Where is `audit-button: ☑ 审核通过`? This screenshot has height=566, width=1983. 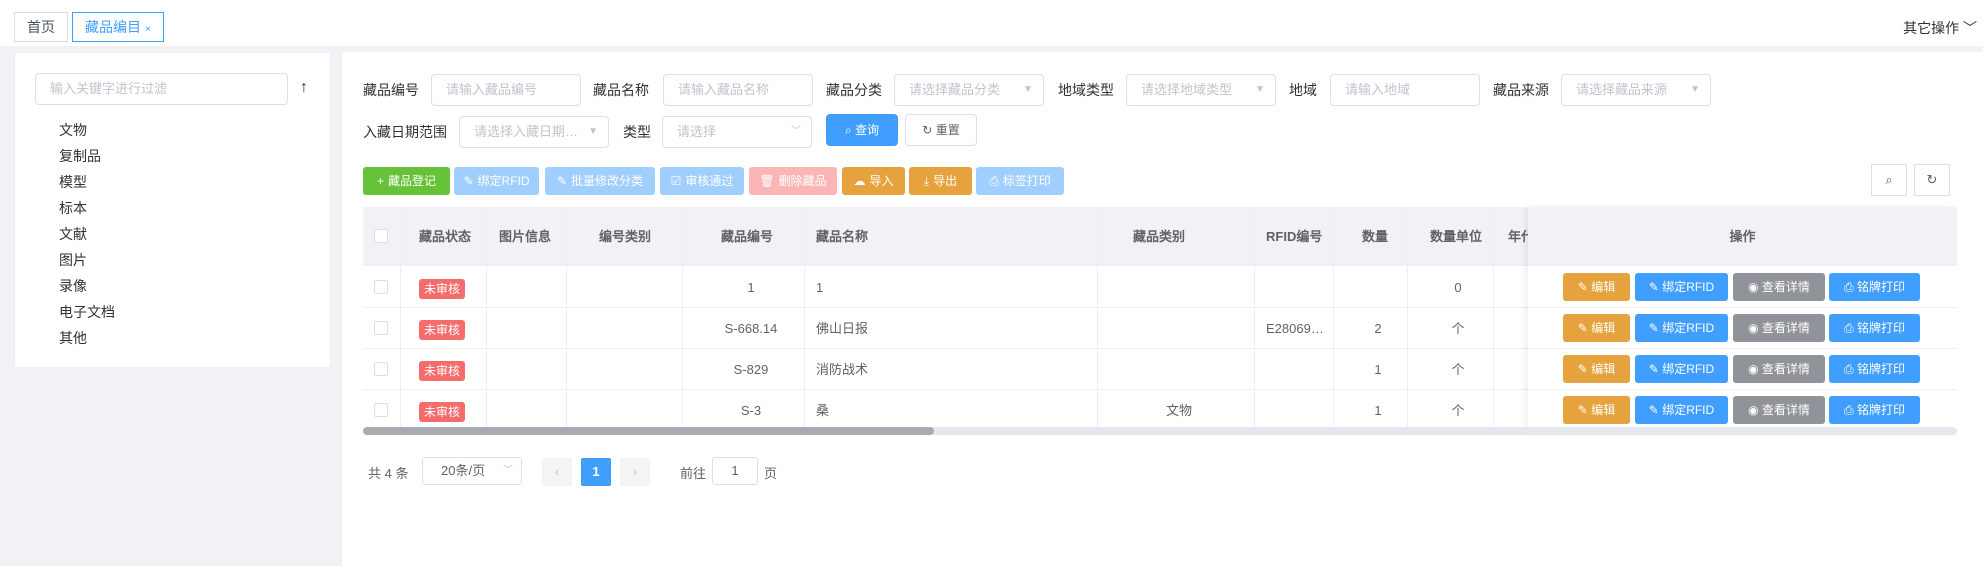 audit-button: ☑ 审核通过 is located at coordinates (702, 181).